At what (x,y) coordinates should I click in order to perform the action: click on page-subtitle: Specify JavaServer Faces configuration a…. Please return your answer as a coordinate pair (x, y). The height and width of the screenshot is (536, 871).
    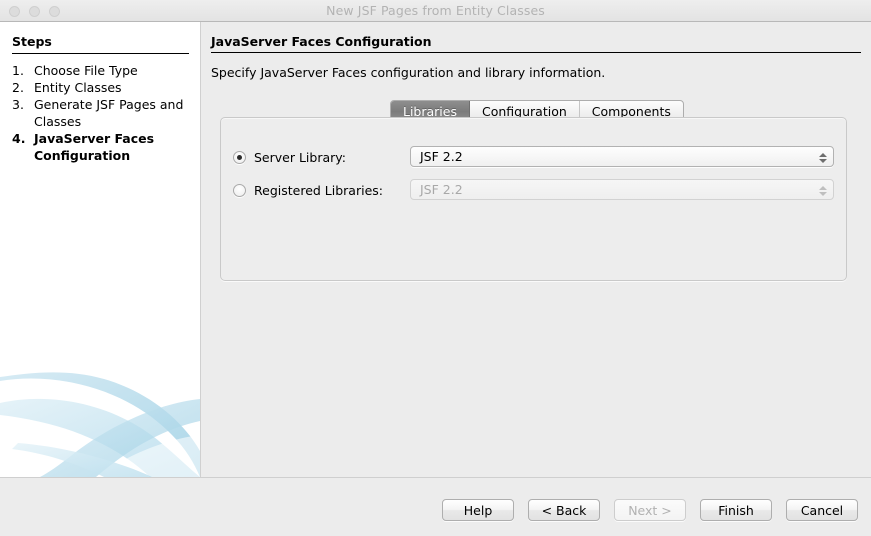
    Looking at the image, I should click on (408, 72).